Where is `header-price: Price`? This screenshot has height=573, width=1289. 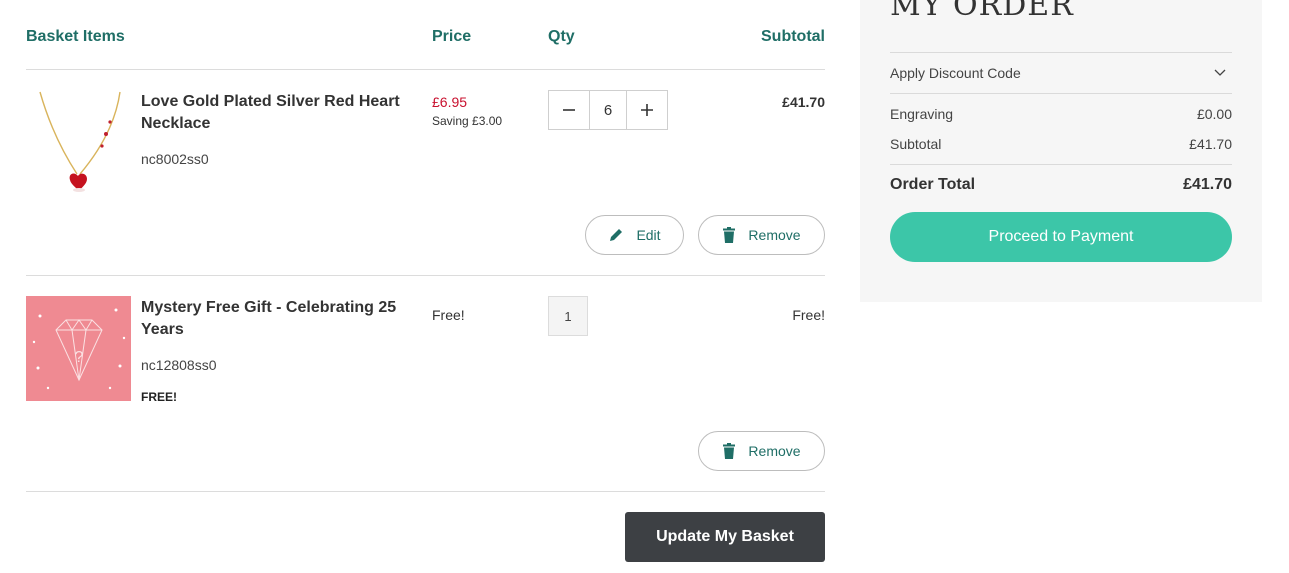 header-price: Price is located at coordinates (452, 36).